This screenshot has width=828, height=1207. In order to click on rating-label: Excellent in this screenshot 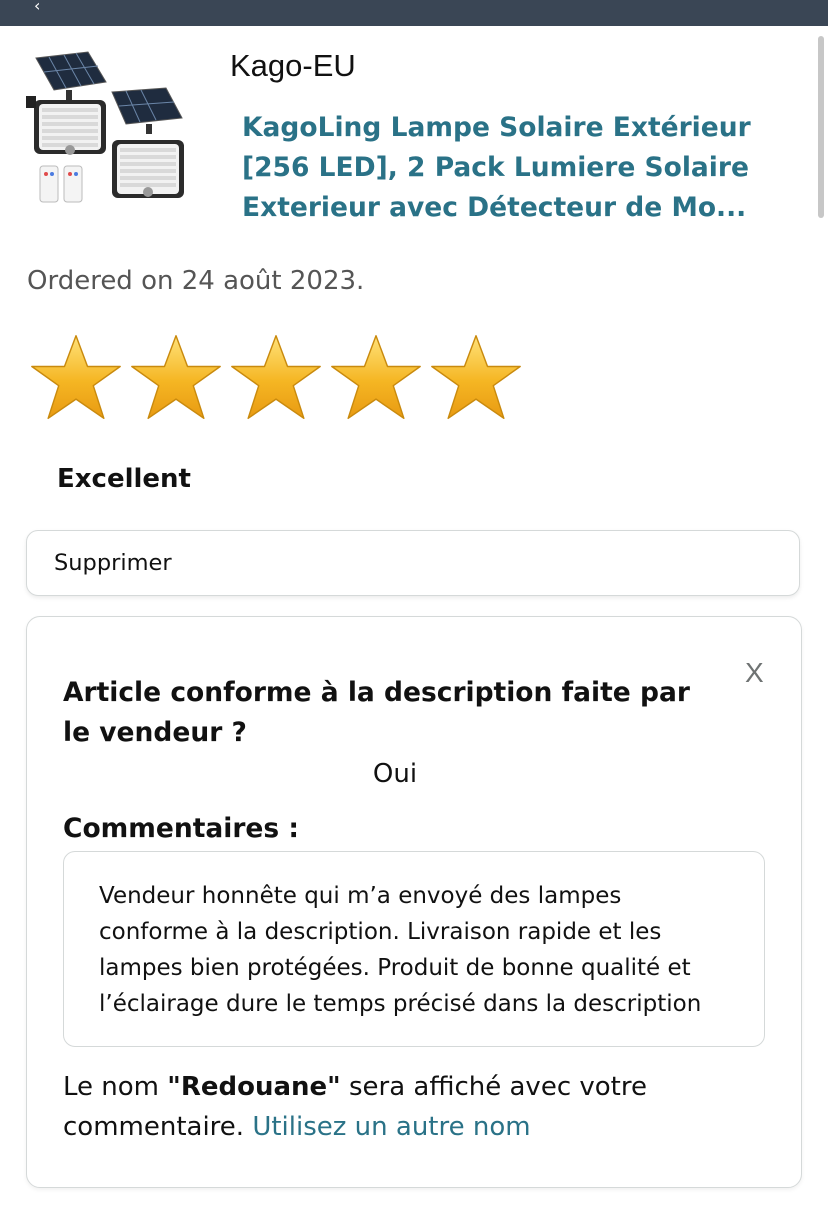, I will do `click(124, 479)`.